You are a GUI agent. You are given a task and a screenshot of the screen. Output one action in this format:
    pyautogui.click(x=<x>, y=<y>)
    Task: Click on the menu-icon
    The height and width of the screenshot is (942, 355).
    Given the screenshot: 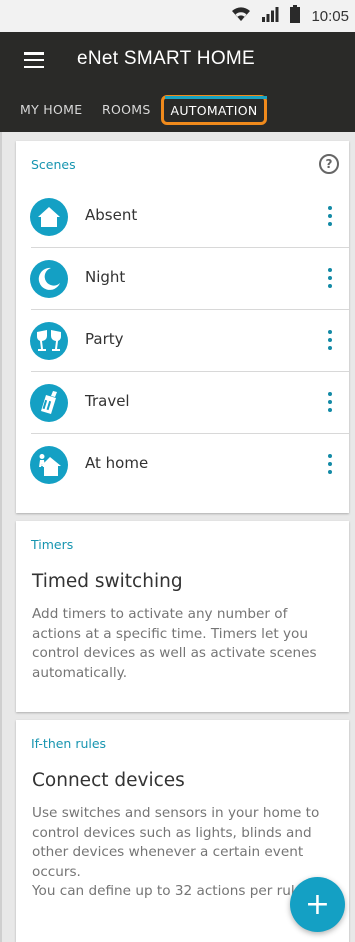 What is the action you would take?
    pyautogui.click(x=34, y=60)
    